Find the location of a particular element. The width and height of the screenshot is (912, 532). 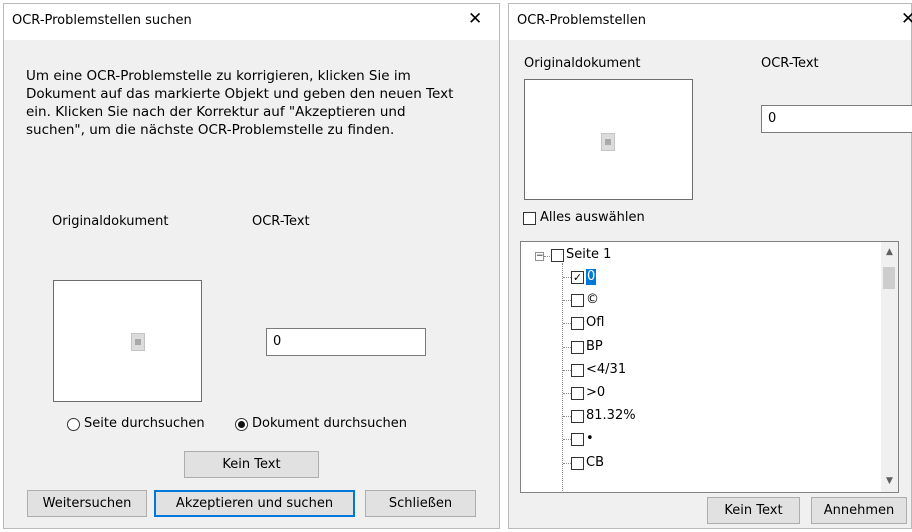

dialog-title: OCR-Problemstellen suchen is located at coordinates (102, 20).